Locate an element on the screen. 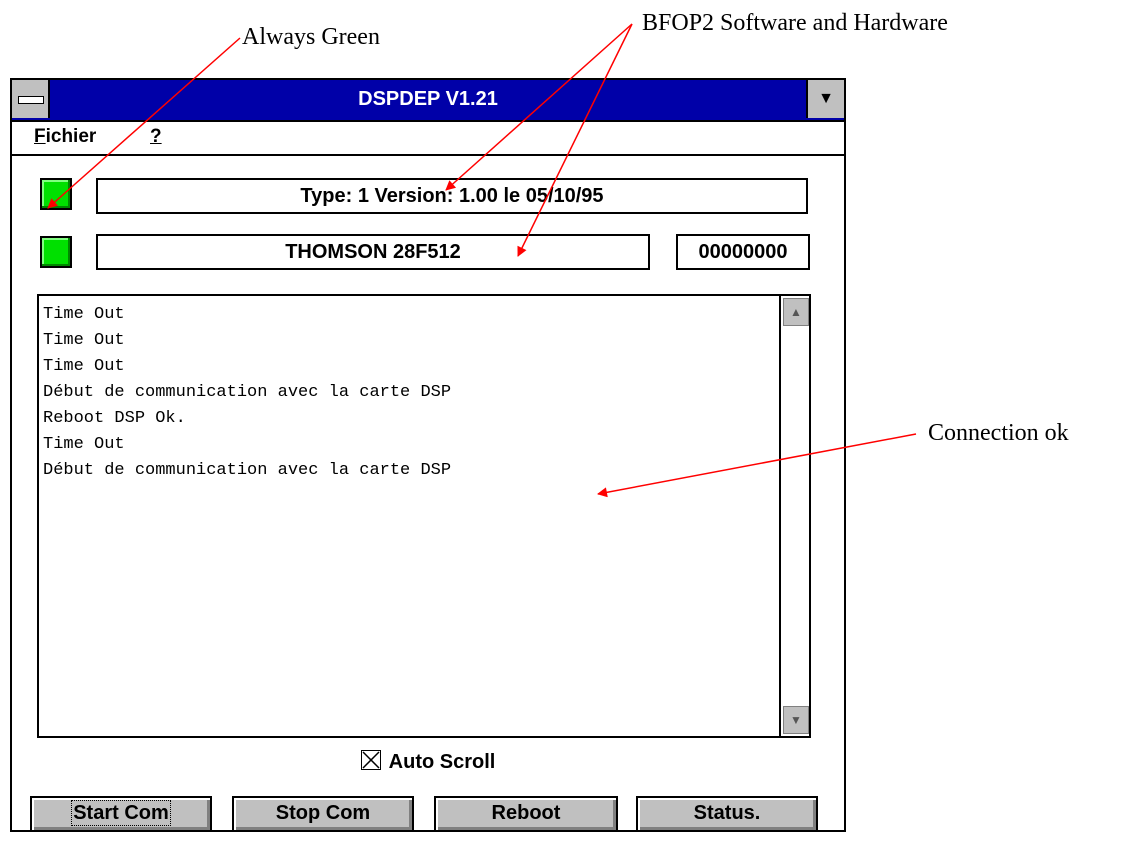 The height and width of the screenshot is (864, 1138). menu-bar: Fichier ? is located at coordinates (428, 139).